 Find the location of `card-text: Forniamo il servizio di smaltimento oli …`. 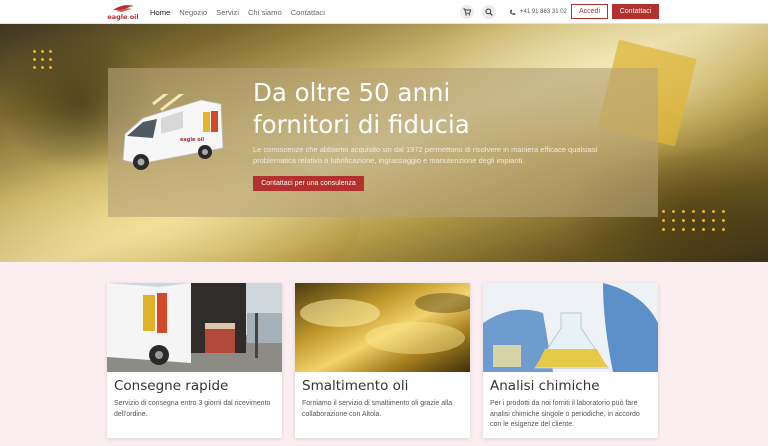

card-text: Forniamo il servizio di smaltimento oli … is located at coordinates (377, 409).